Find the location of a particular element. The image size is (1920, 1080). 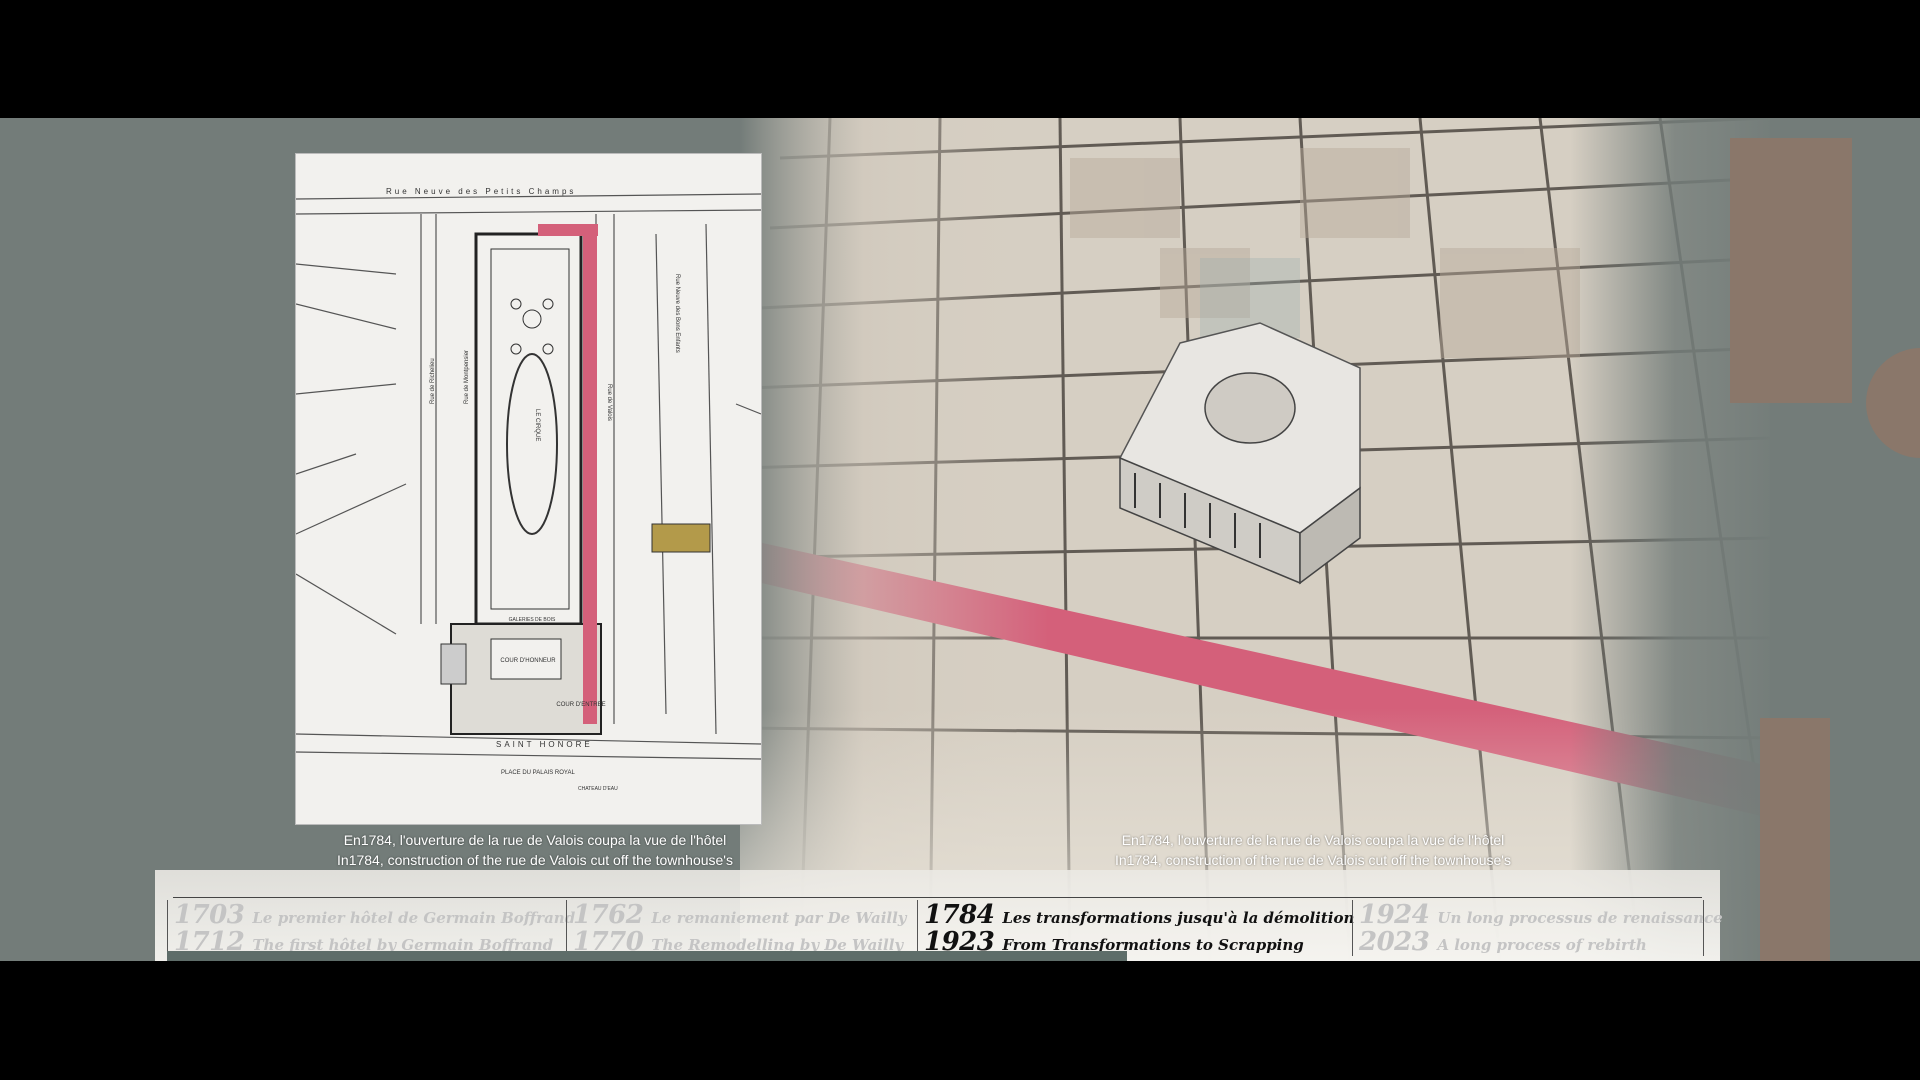

timeline-progress-bar is located at coordinates (647, 956).